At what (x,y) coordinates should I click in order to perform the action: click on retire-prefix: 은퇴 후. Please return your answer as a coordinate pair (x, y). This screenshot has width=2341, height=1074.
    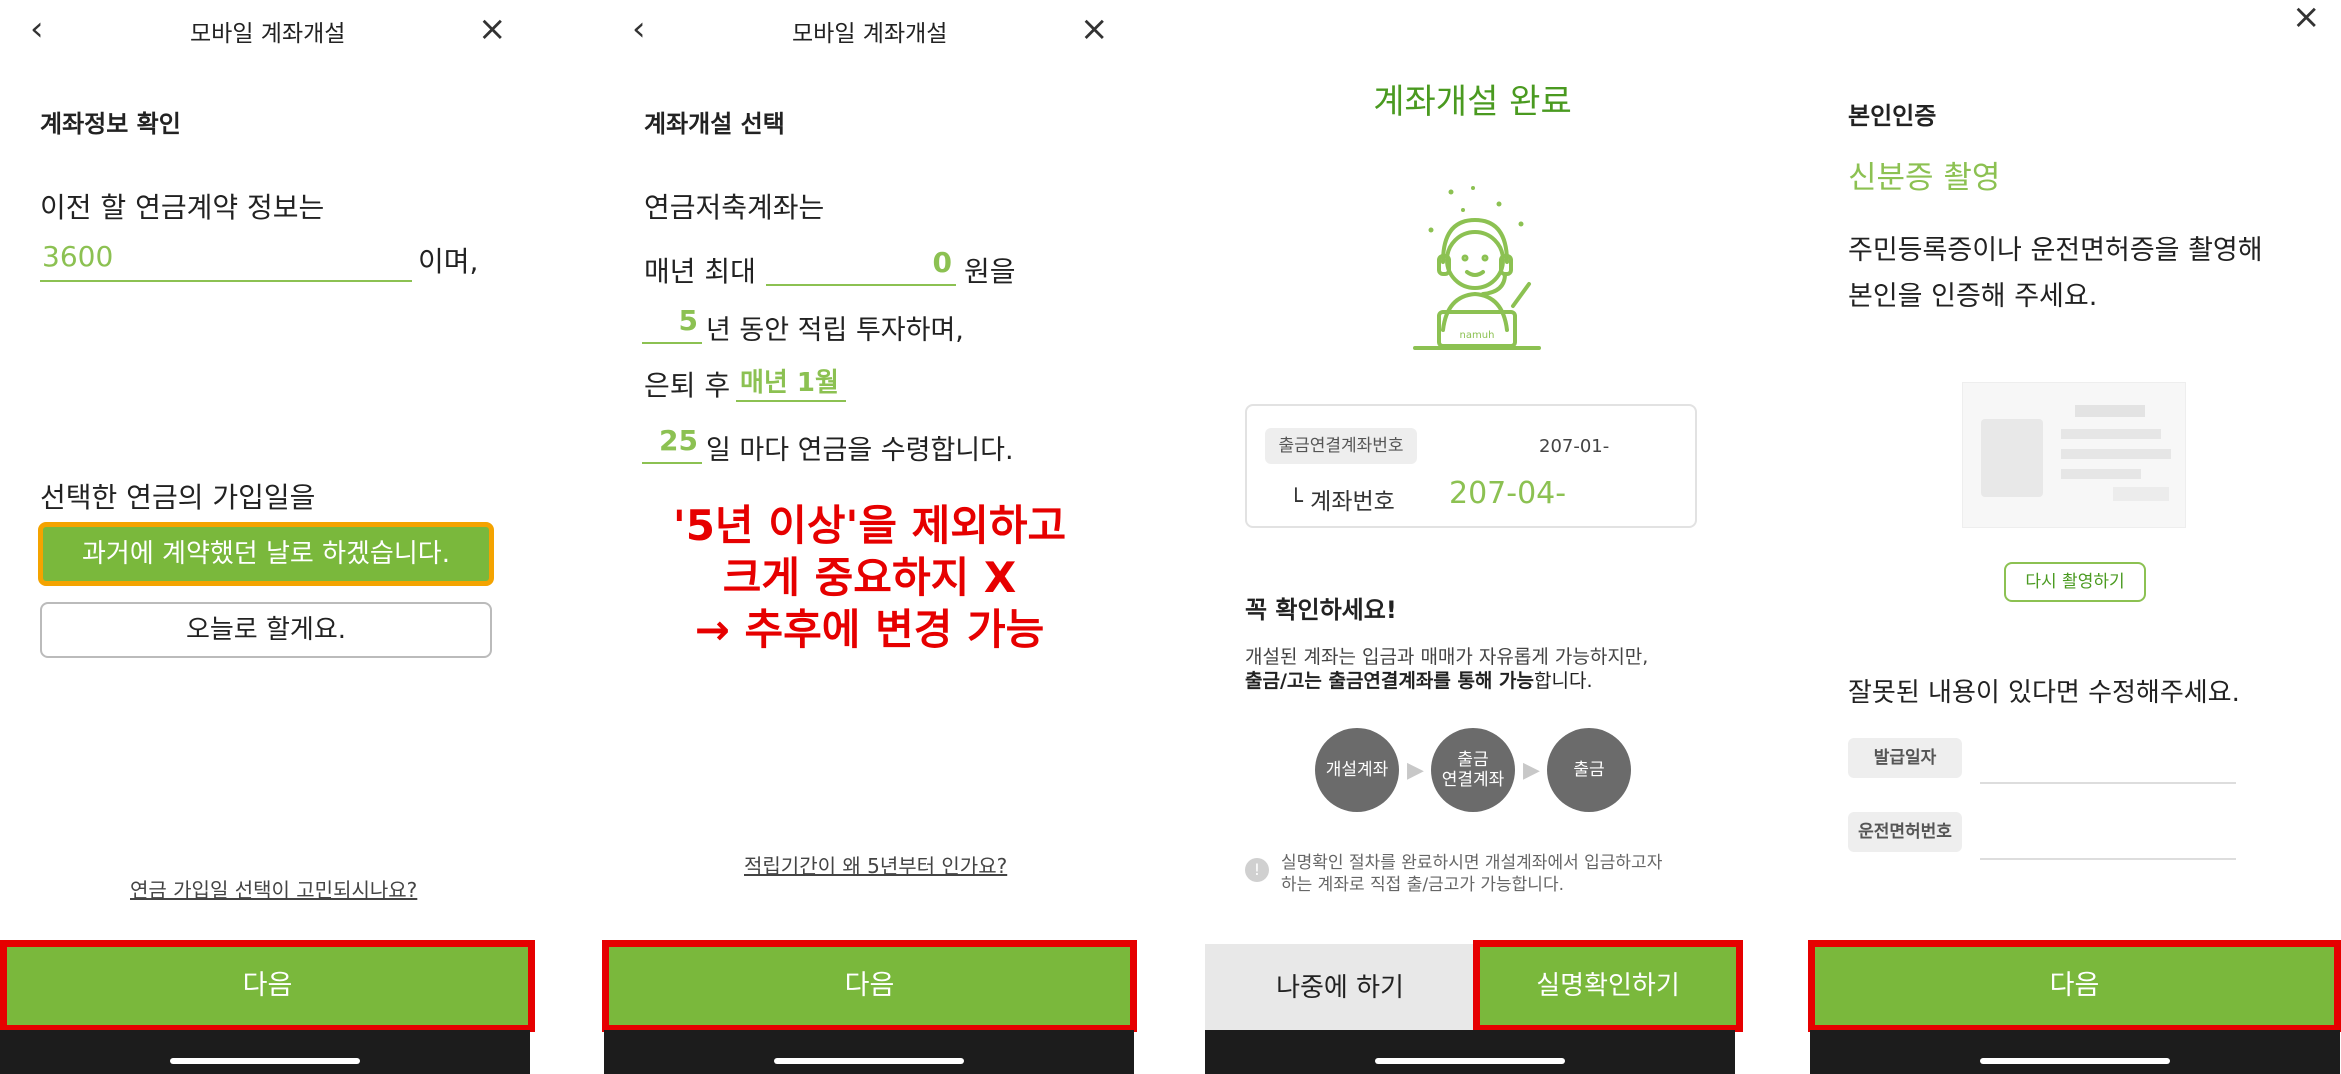
    Looking at the image, I should click on (687, 385).